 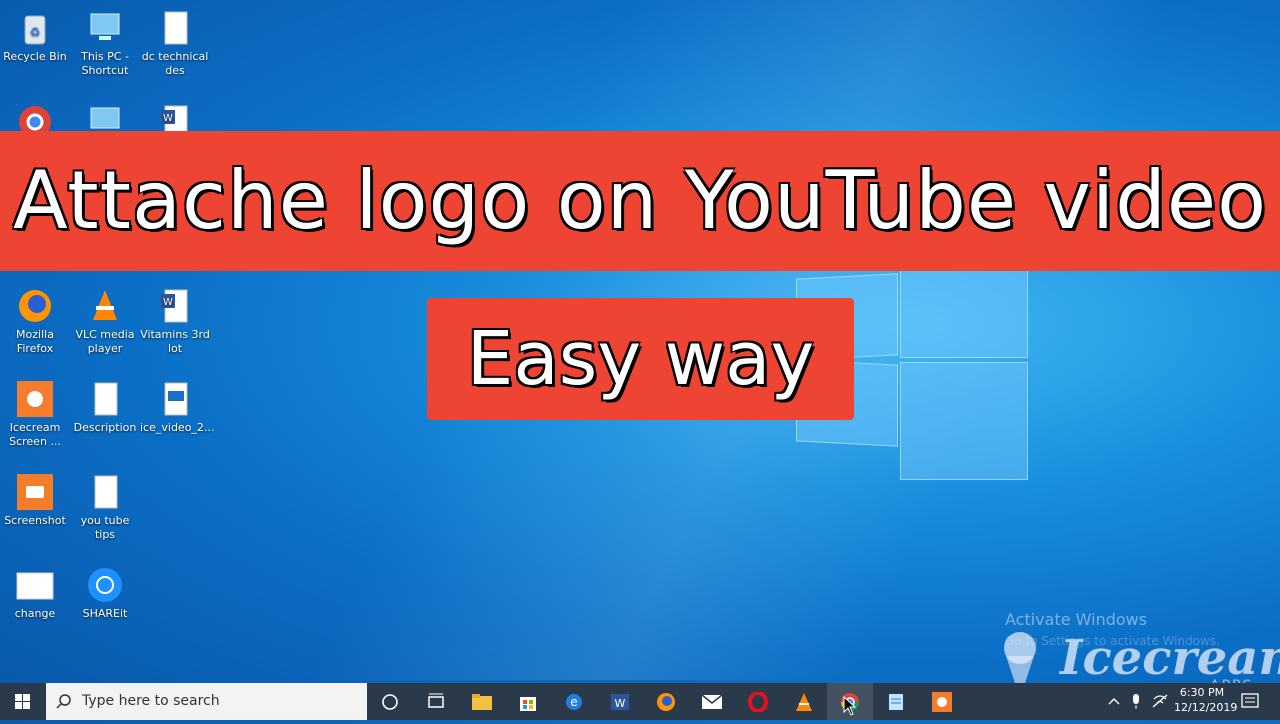 I want to click on clock: 6:30 PM 12/12/2019, so click(x=1206, y=701).